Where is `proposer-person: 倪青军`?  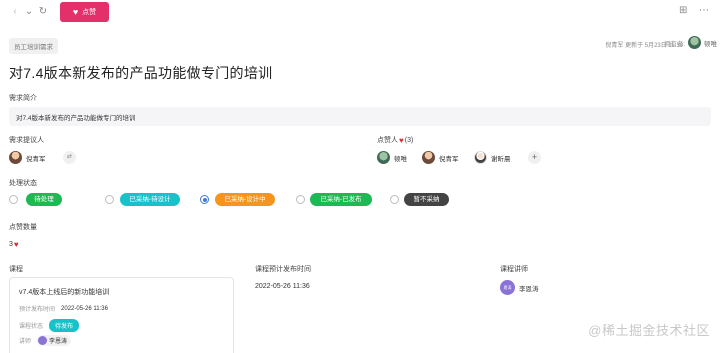
proposer-person: 倪青军 is located at coordinates (27, 157).